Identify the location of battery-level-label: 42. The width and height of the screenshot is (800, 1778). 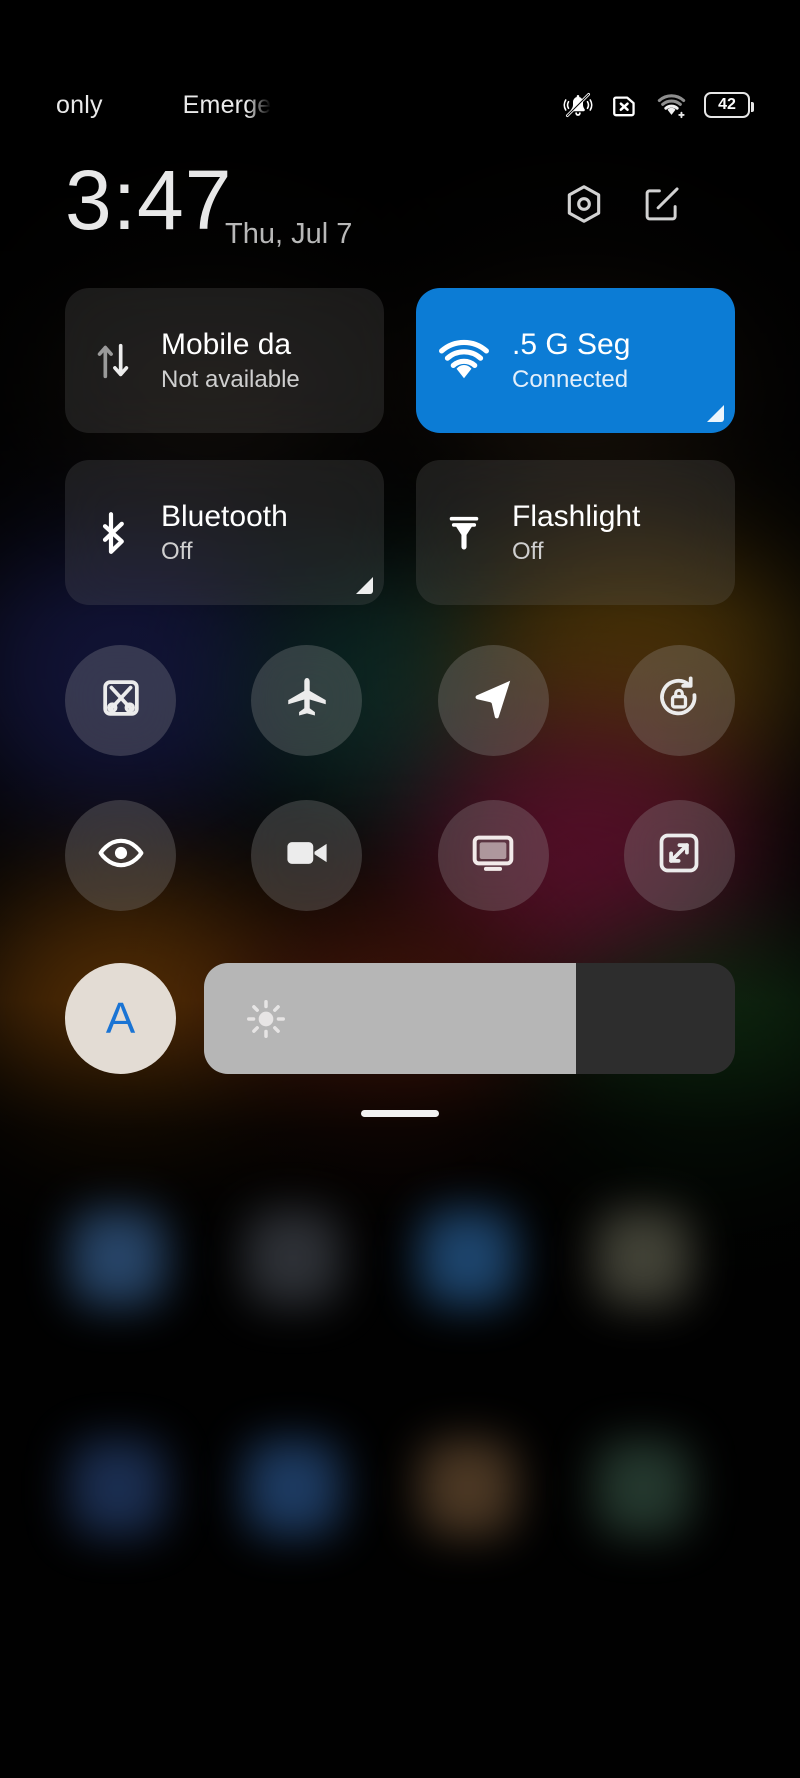
(727, 104).